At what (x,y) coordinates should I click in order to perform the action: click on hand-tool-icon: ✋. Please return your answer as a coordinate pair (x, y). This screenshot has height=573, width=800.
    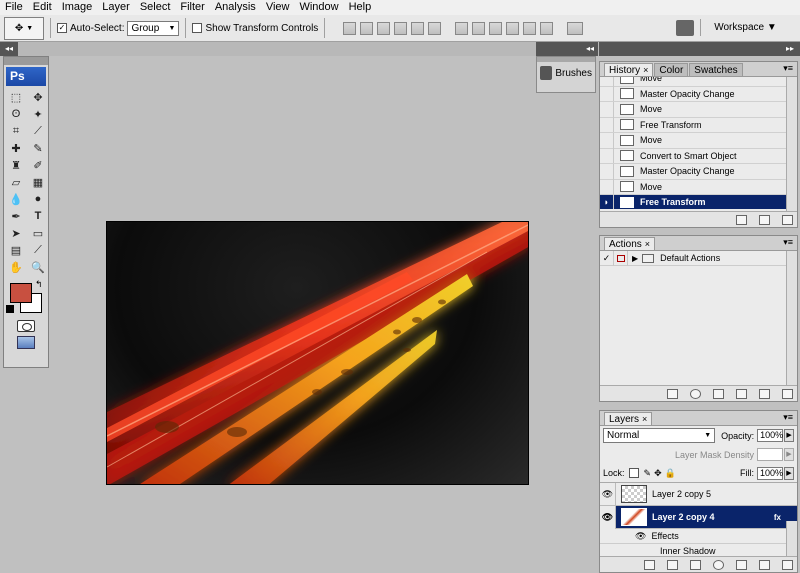
    Looking at the image, I should click on (16, 267).